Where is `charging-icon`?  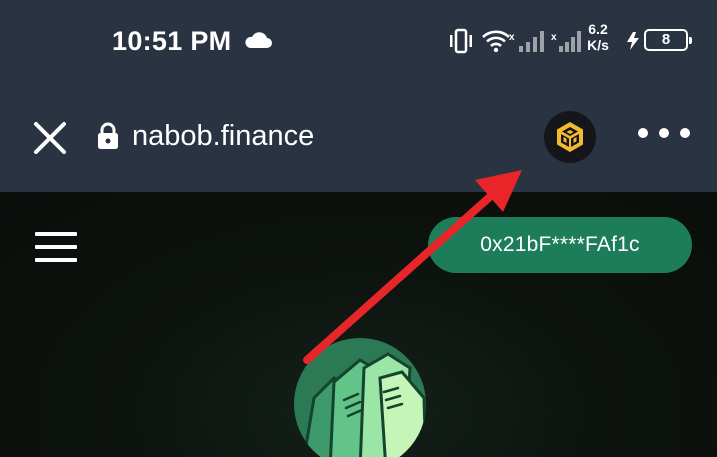
charging-icon is located at coordinates (633, 41).